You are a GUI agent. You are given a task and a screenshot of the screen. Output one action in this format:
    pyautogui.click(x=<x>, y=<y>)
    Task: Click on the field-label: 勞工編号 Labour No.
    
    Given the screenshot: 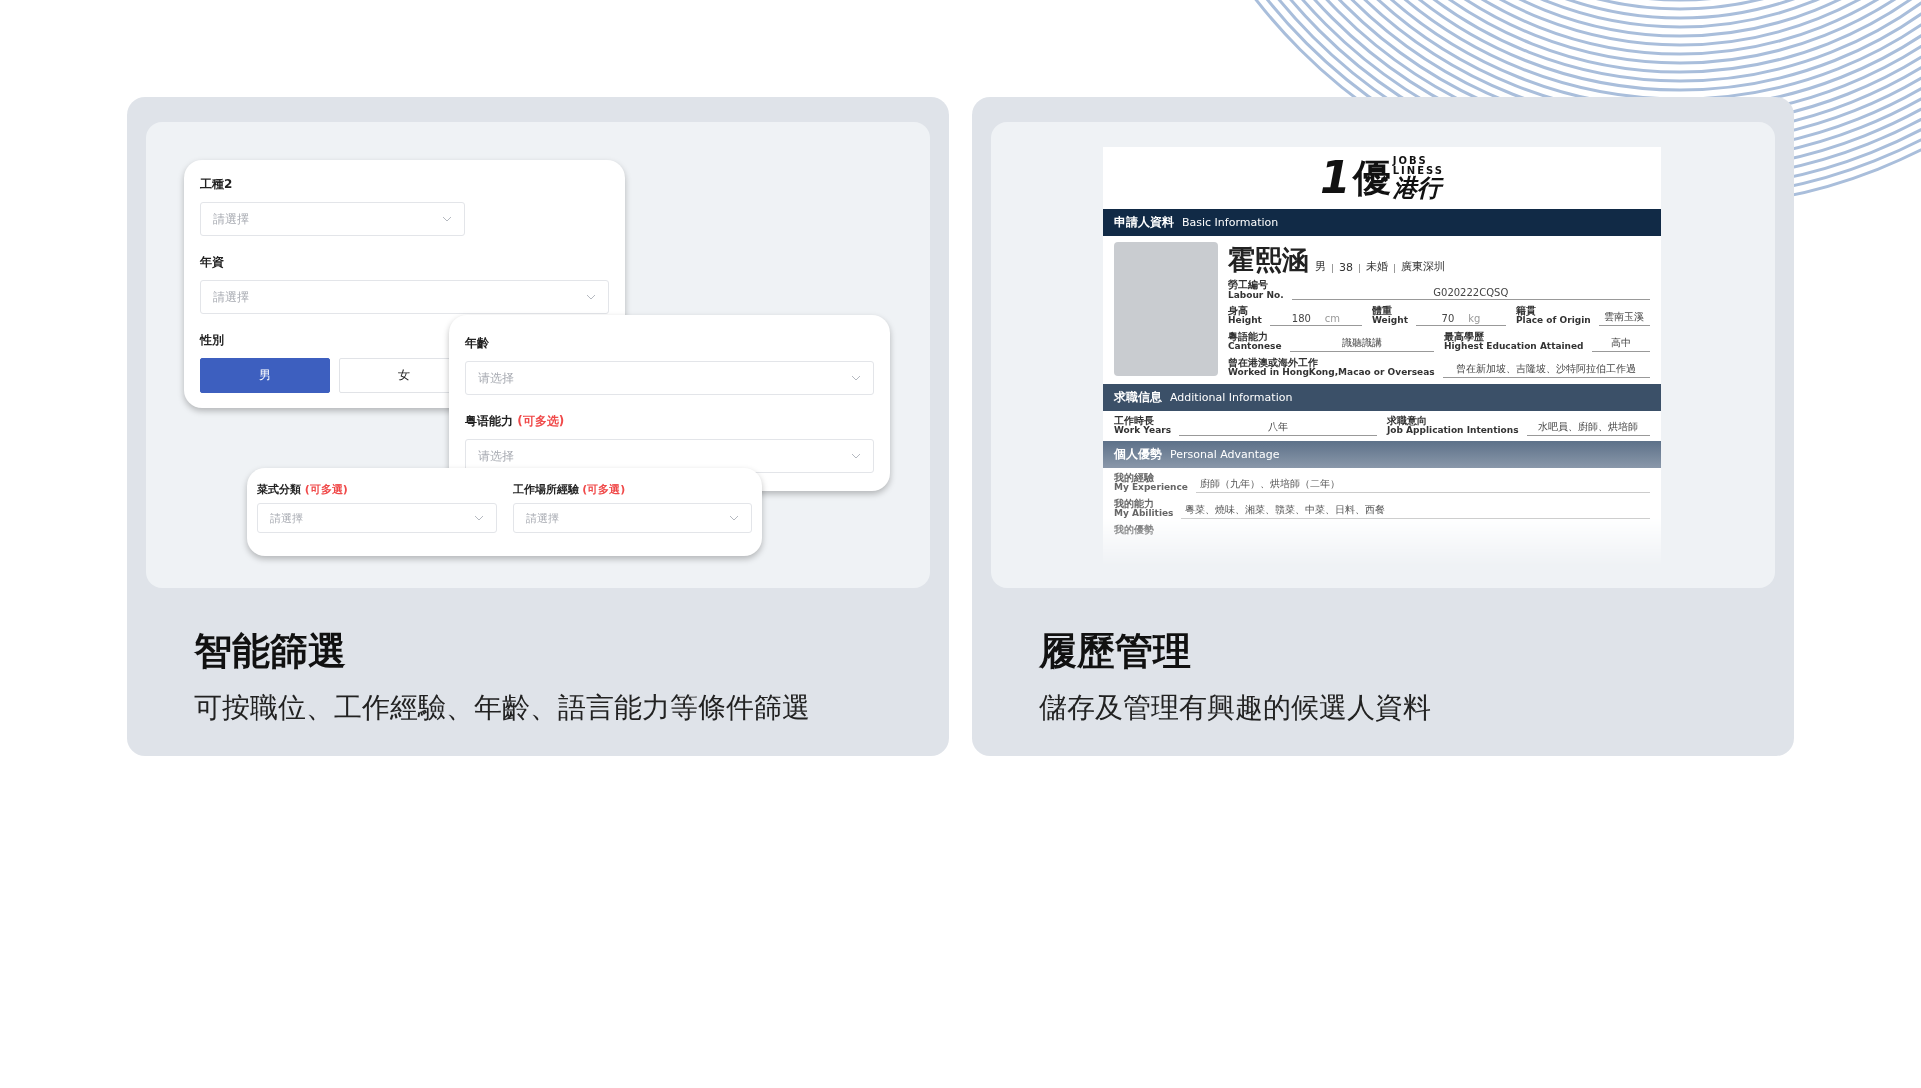 What is the action you would take?
    pyautogui.click(x=1256, y=290)
    